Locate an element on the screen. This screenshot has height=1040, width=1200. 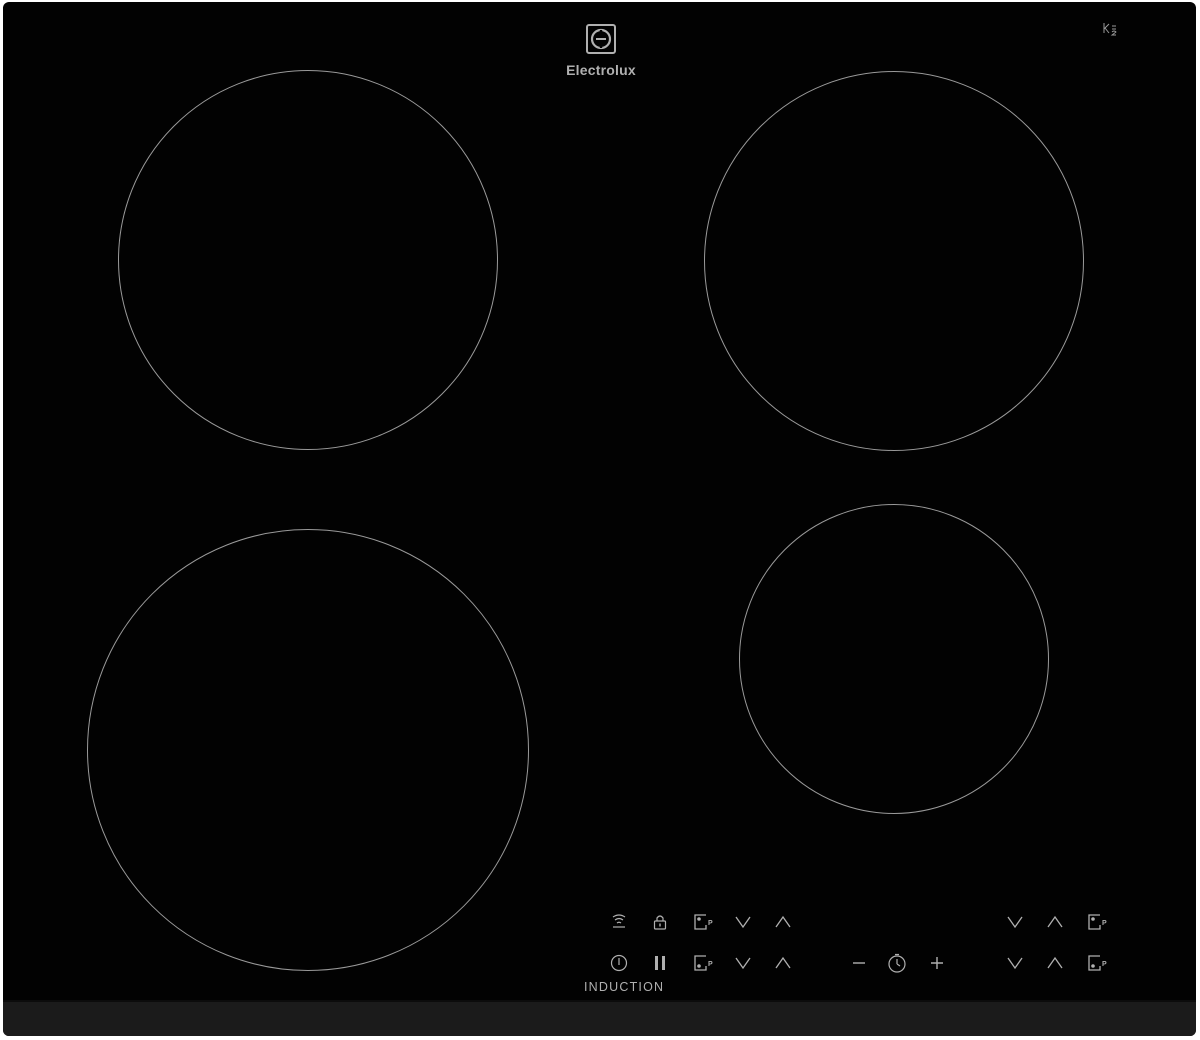
power-boost-button-front-right: P is located at coordinates (1098, 963).